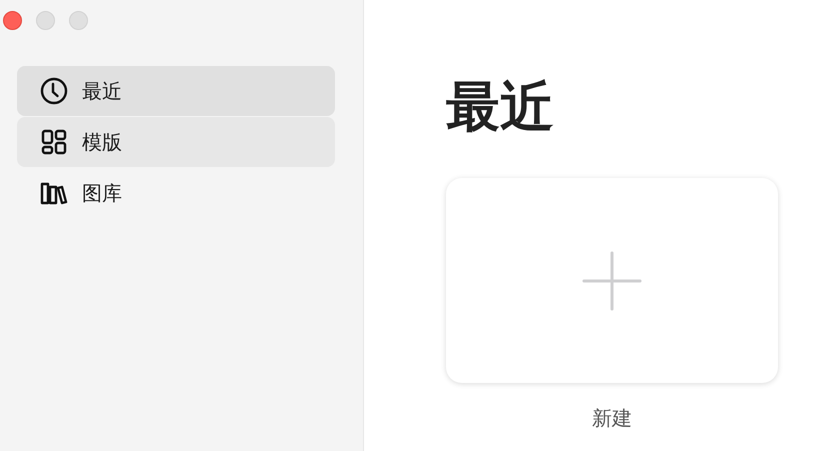 This screenshot has width=820, height=451. What do you see at coordinates (176, 193) in the screenshot?
I see `sidebar-item: 图库` at bounding box center [176, 193].